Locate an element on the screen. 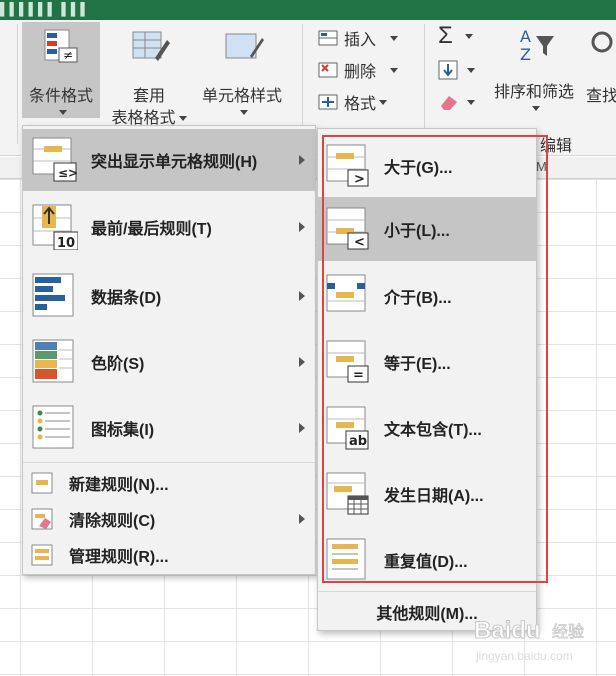 The image size is (616, 676). top-bottom-icon: 10 is located at coordinates (55, 227).